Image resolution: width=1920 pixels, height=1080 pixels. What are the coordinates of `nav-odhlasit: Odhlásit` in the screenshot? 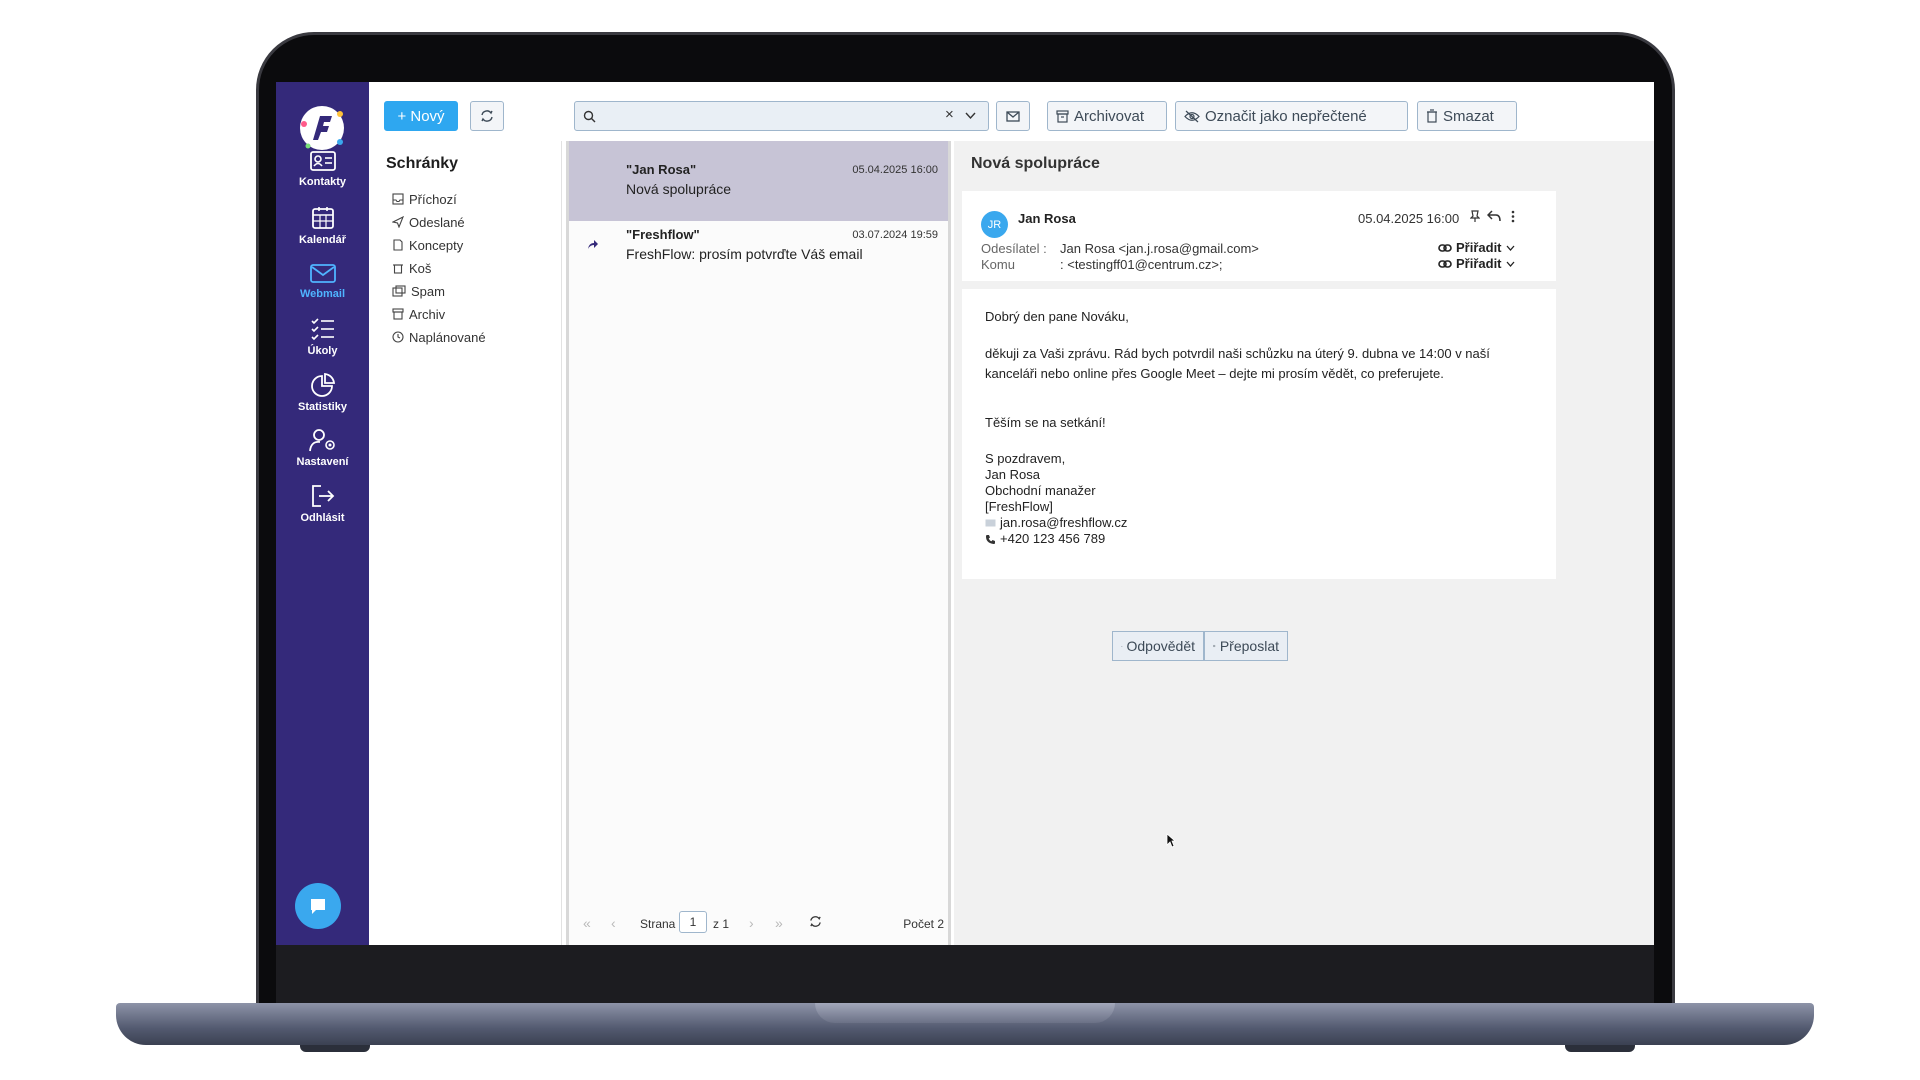 It's located at (322, 514).